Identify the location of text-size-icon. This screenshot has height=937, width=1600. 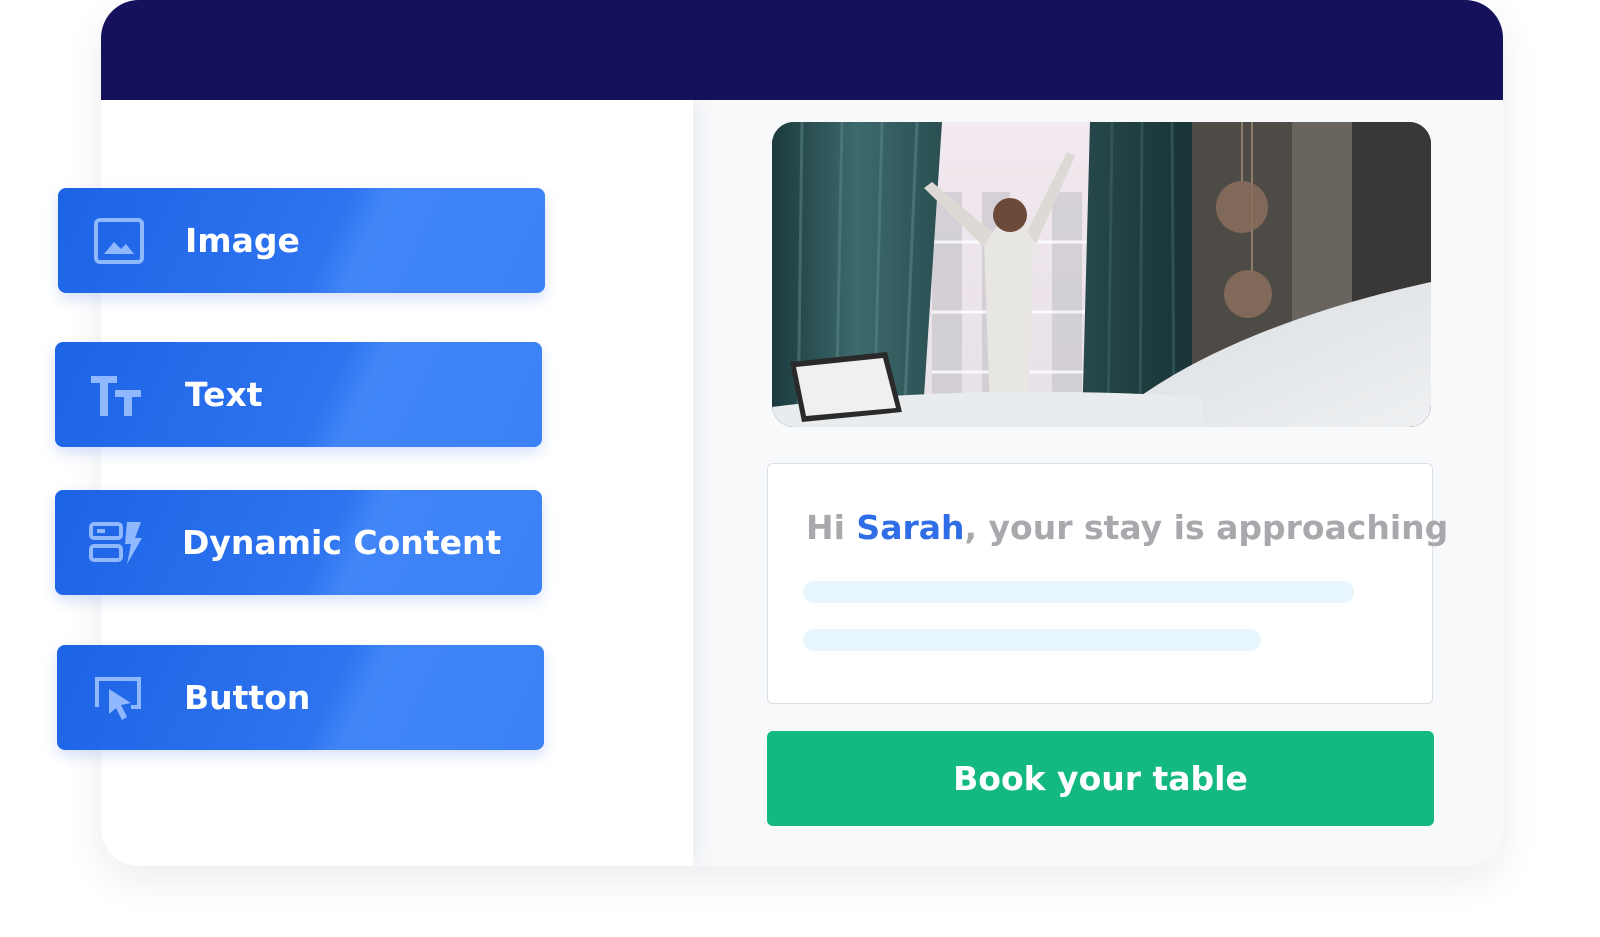
(116, 395).